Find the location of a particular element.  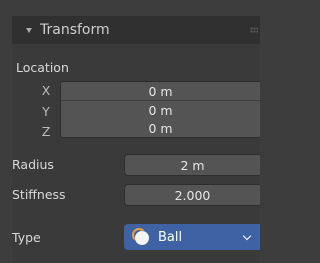

radius-label: Radius is located at coordinates (33, 164).